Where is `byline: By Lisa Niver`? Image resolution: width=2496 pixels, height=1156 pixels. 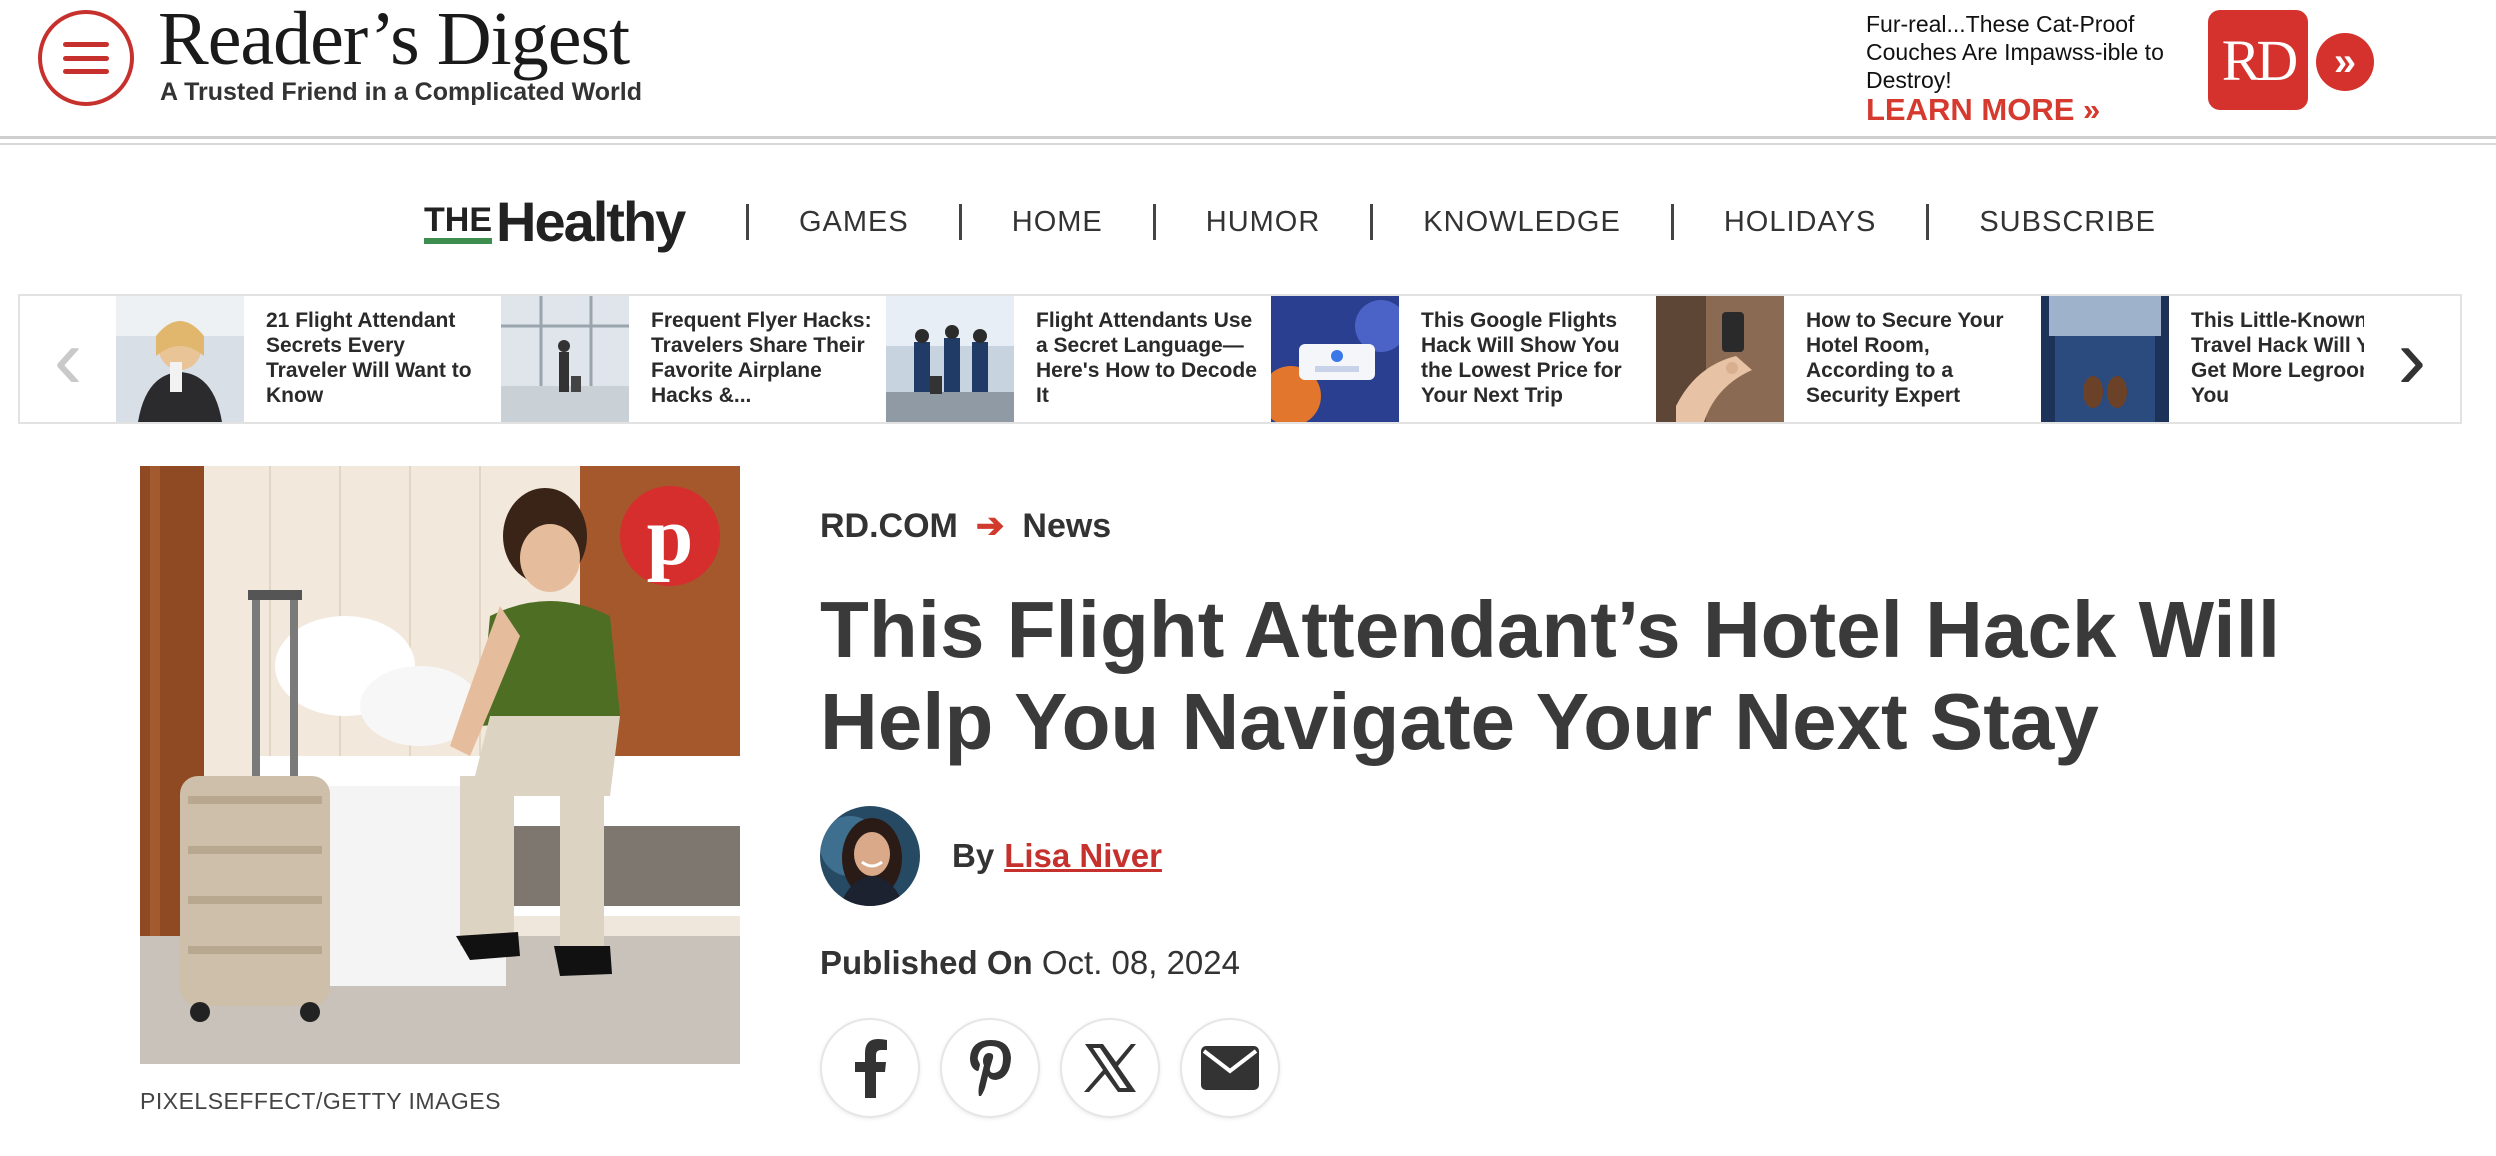 byline: By Lisa Niver is located at coordinates (991, 856).